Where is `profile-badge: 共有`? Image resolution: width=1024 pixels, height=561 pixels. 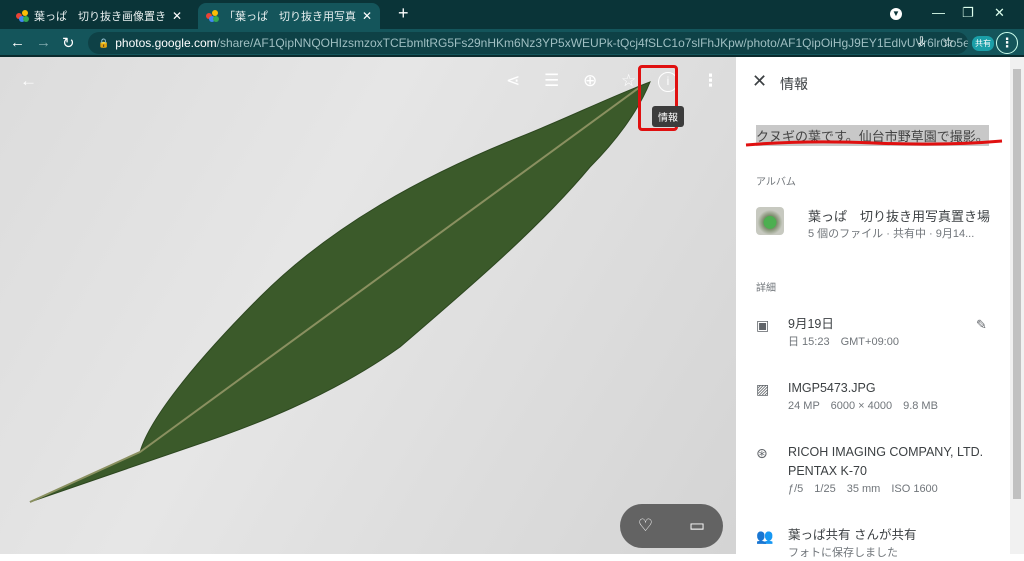
profile-badge: 共有 is located at coordinates (983, 43).